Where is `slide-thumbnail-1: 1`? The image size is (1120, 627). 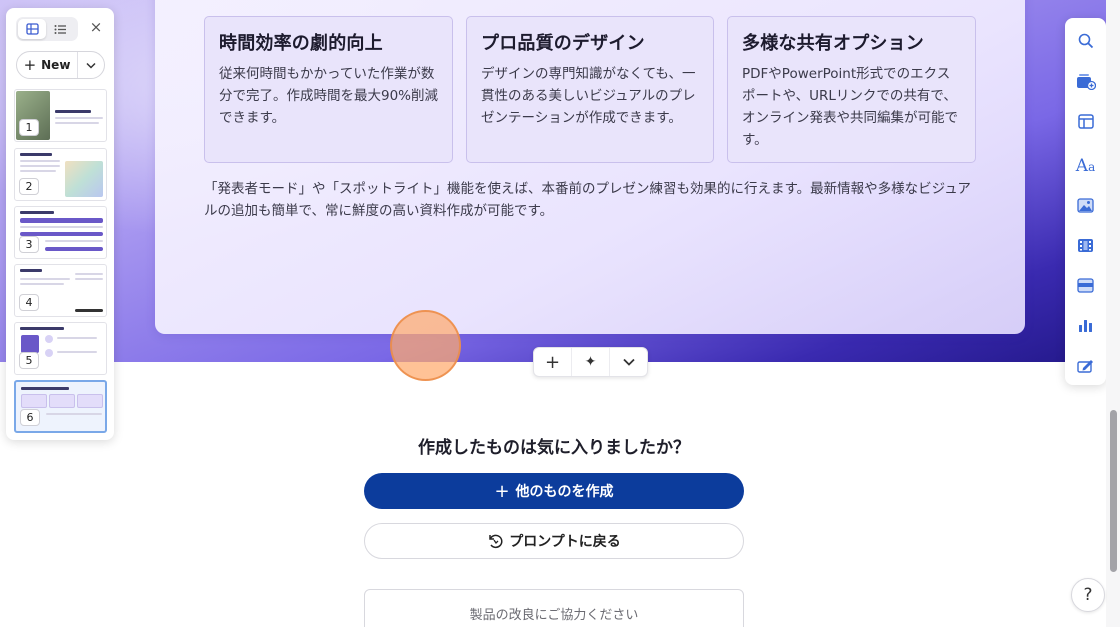 slide-thumbnail-1: 1 is located at coordinates (60, 115).